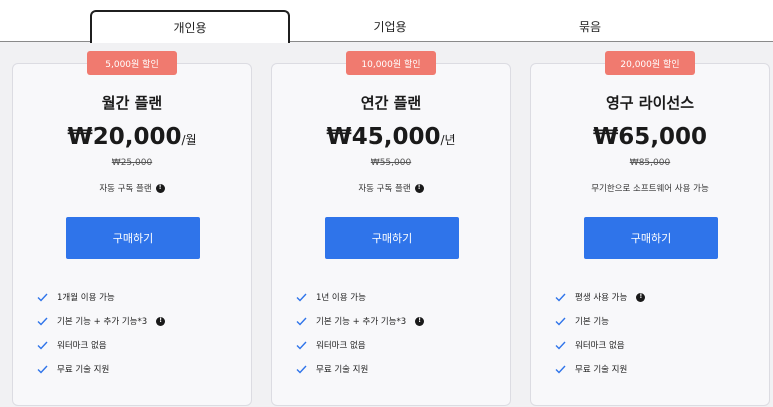 The width and height of the screenshot is (773, 407). I want to click on plan-type-tabbar: 개인용 기업용 묶음, so click(386, 21).